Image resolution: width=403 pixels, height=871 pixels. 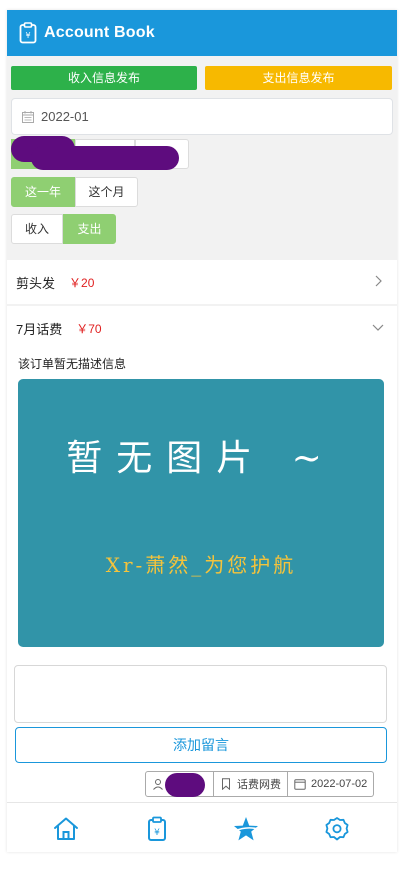 I want to click on date-tag: 2022-07-02, so click(x=331, y=784).